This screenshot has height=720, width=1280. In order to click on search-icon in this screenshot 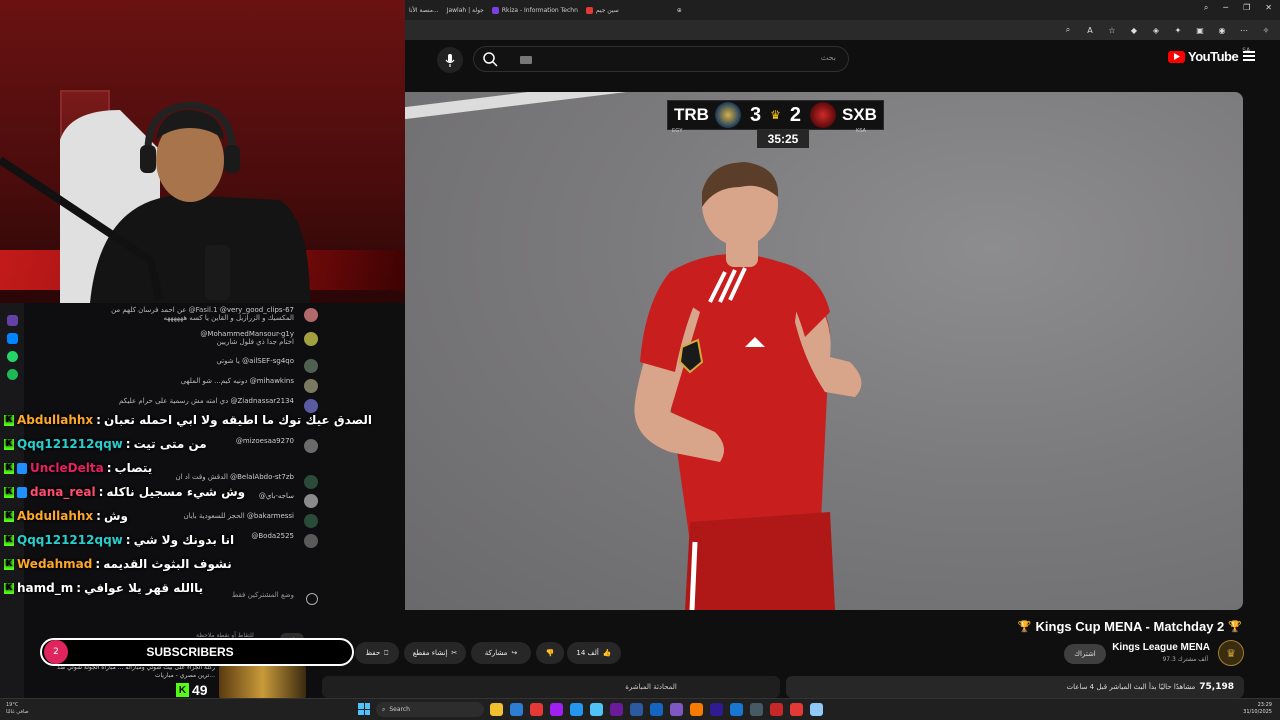, I will do `click(490, 59)`.